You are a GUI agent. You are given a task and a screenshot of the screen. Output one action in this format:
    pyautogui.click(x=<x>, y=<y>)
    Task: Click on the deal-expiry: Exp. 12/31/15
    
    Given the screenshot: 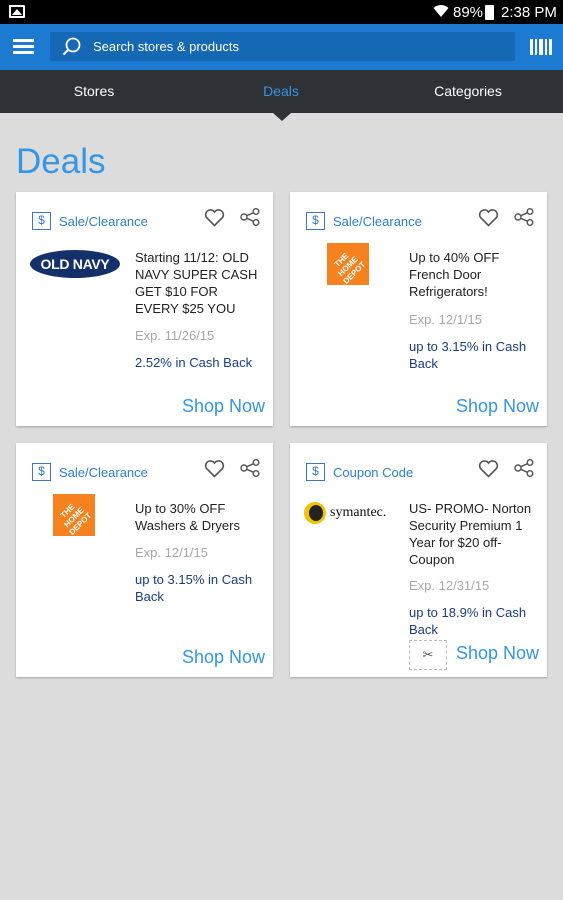 What is the action you would take?
    pyautogui.click(x=449, y=585)
    